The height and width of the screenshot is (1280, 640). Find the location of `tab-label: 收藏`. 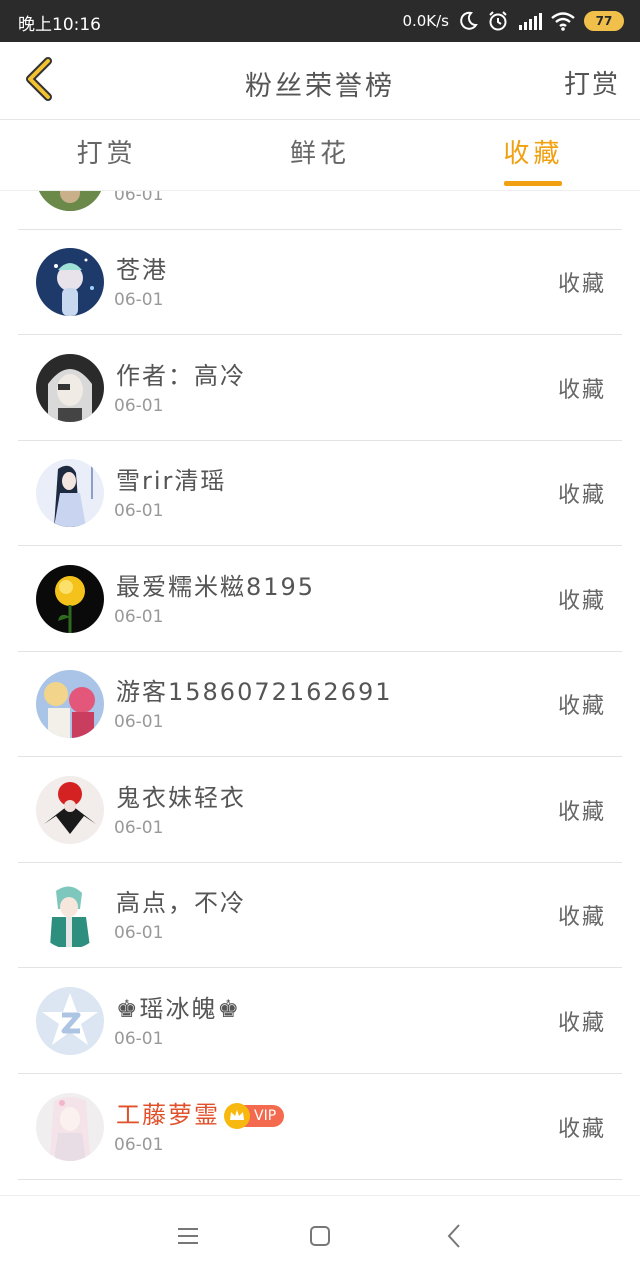

tab-label: 收藏 is located at coordinates (533, 154).